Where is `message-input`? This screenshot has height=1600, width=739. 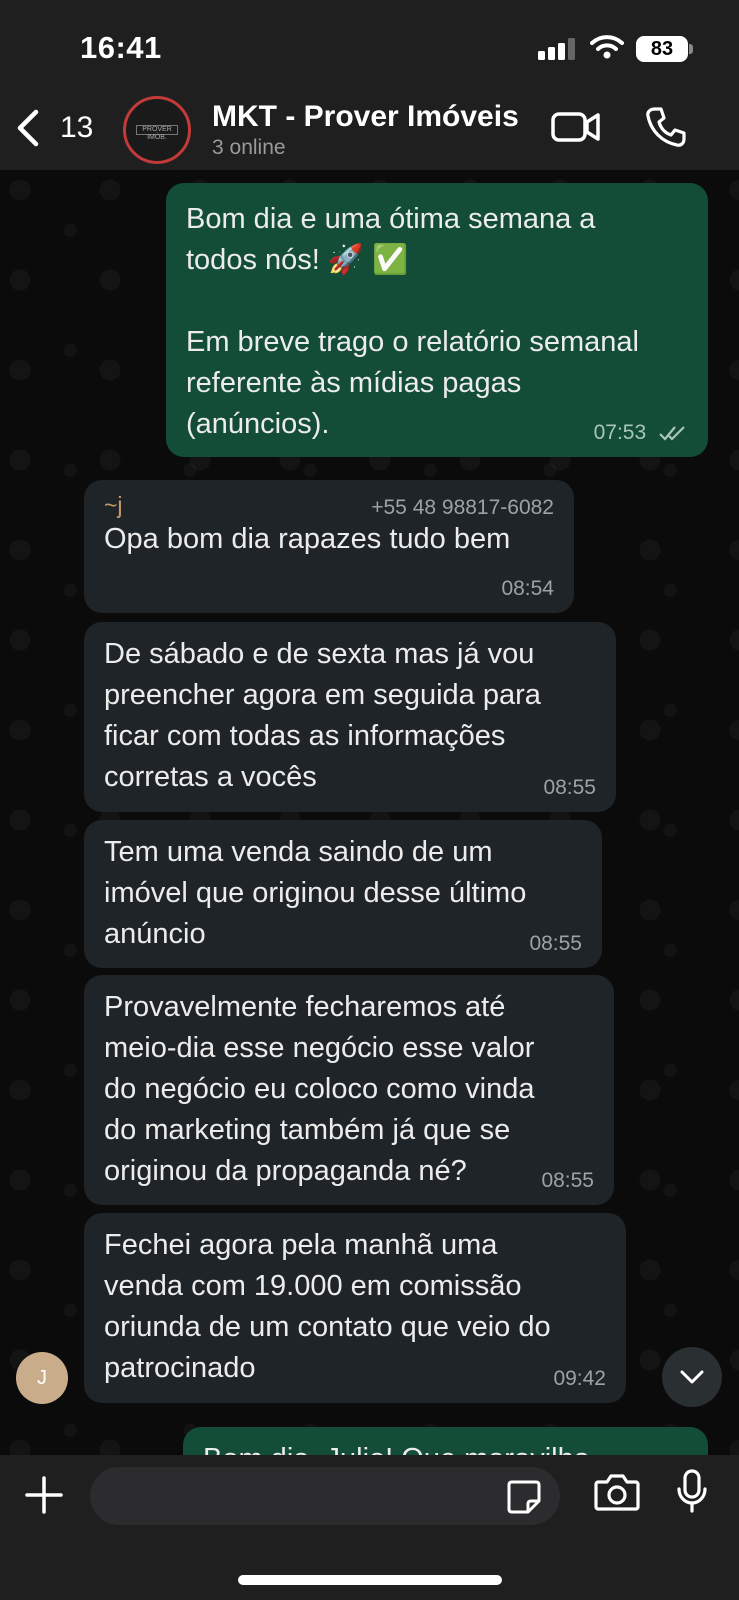 message-input is located at coordinates (325, 1496).